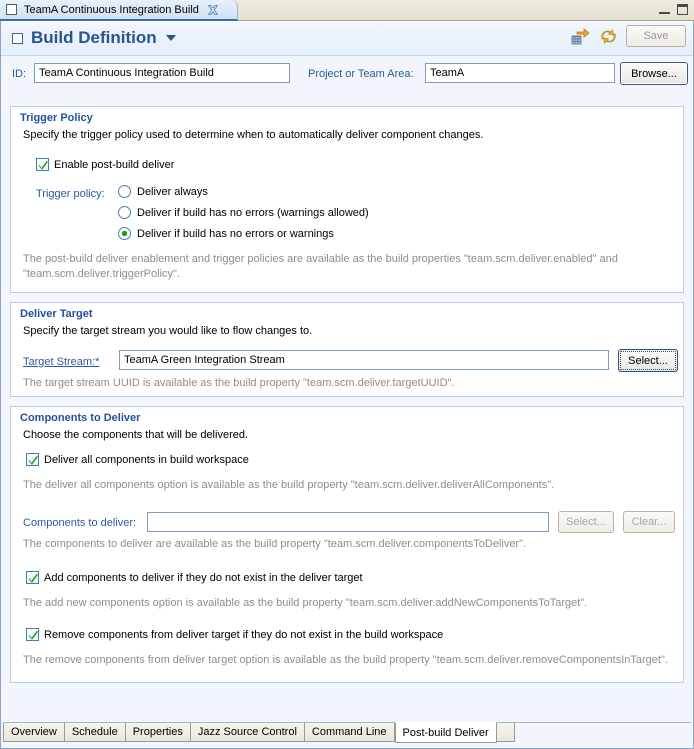  Describe the element at coordinates (172, 191) in the screenshot. I see `radio-deliver-always-label: Deliver always` at that location.